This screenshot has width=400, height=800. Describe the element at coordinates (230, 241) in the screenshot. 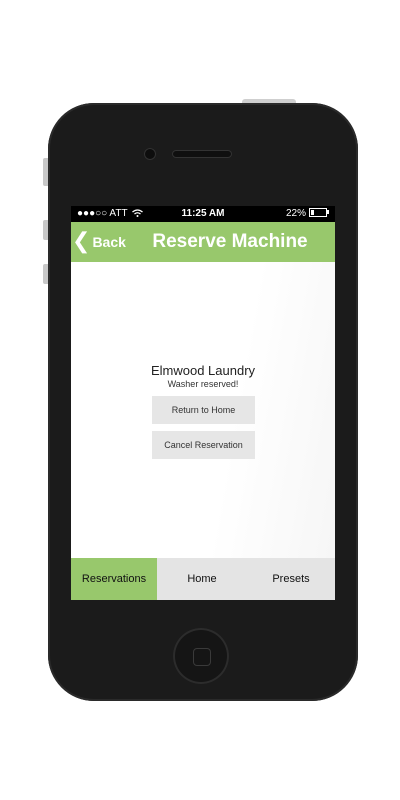

I see `page-title: Reserve Machine` at that location.